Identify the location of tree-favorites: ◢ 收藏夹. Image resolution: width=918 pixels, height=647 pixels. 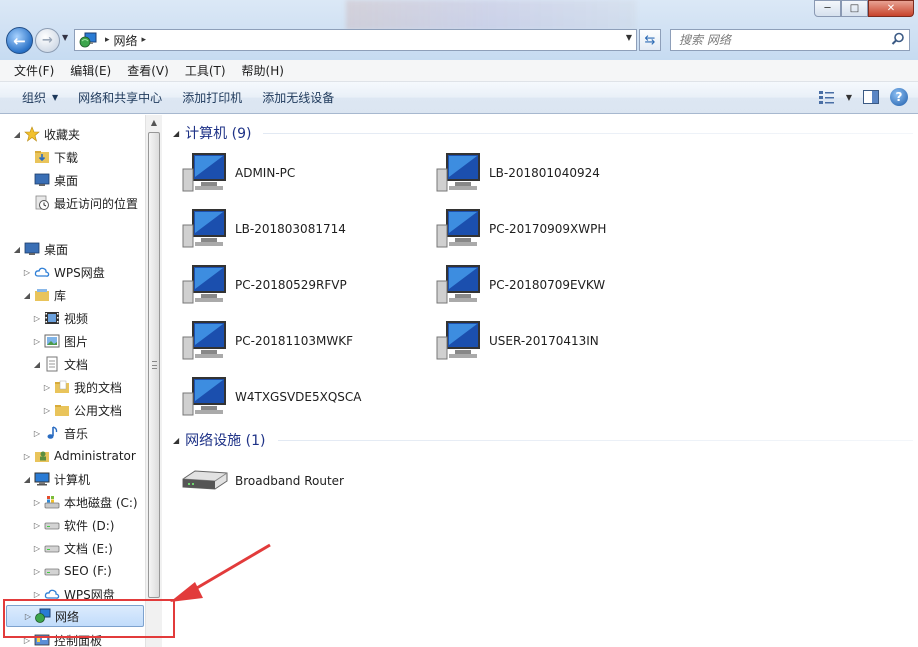
(46, 134).